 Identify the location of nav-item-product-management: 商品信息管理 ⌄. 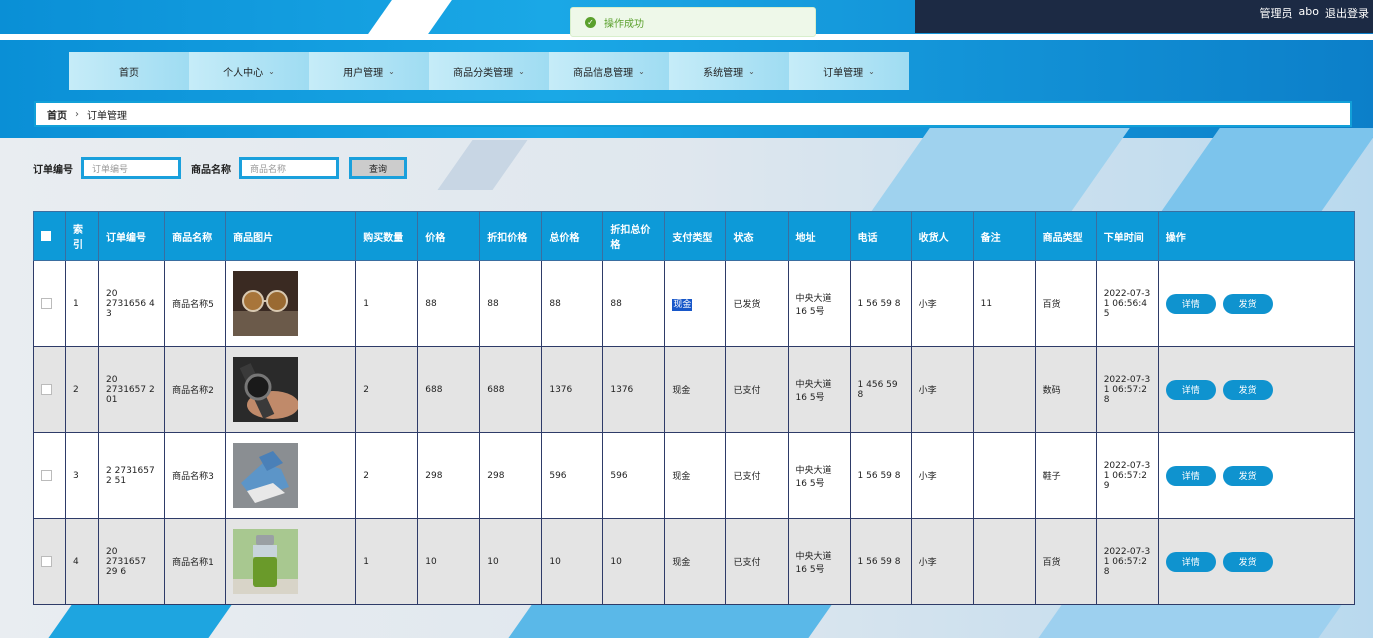
(609, 71).